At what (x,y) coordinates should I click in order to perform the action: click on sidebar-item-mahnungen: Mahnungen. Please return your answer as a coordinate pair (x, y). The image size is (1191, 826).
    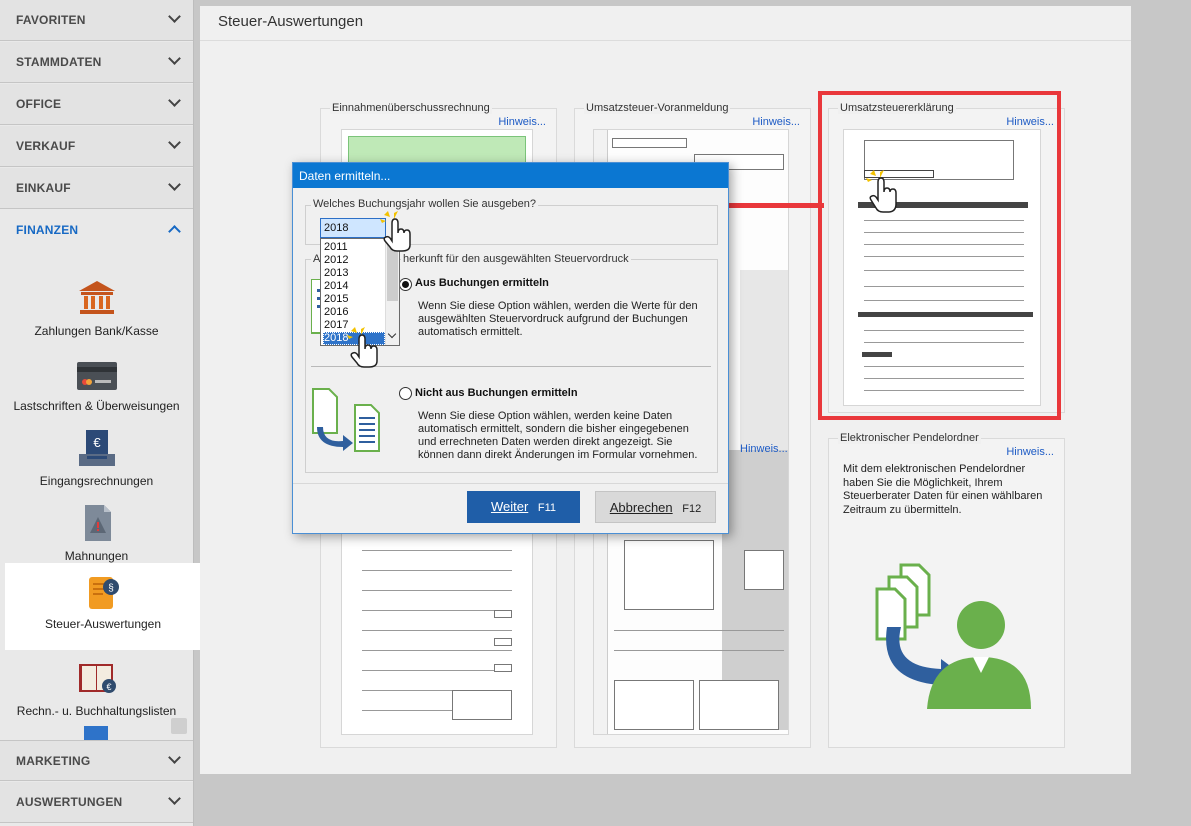
    Looking at the image, I should click on (96, 532).